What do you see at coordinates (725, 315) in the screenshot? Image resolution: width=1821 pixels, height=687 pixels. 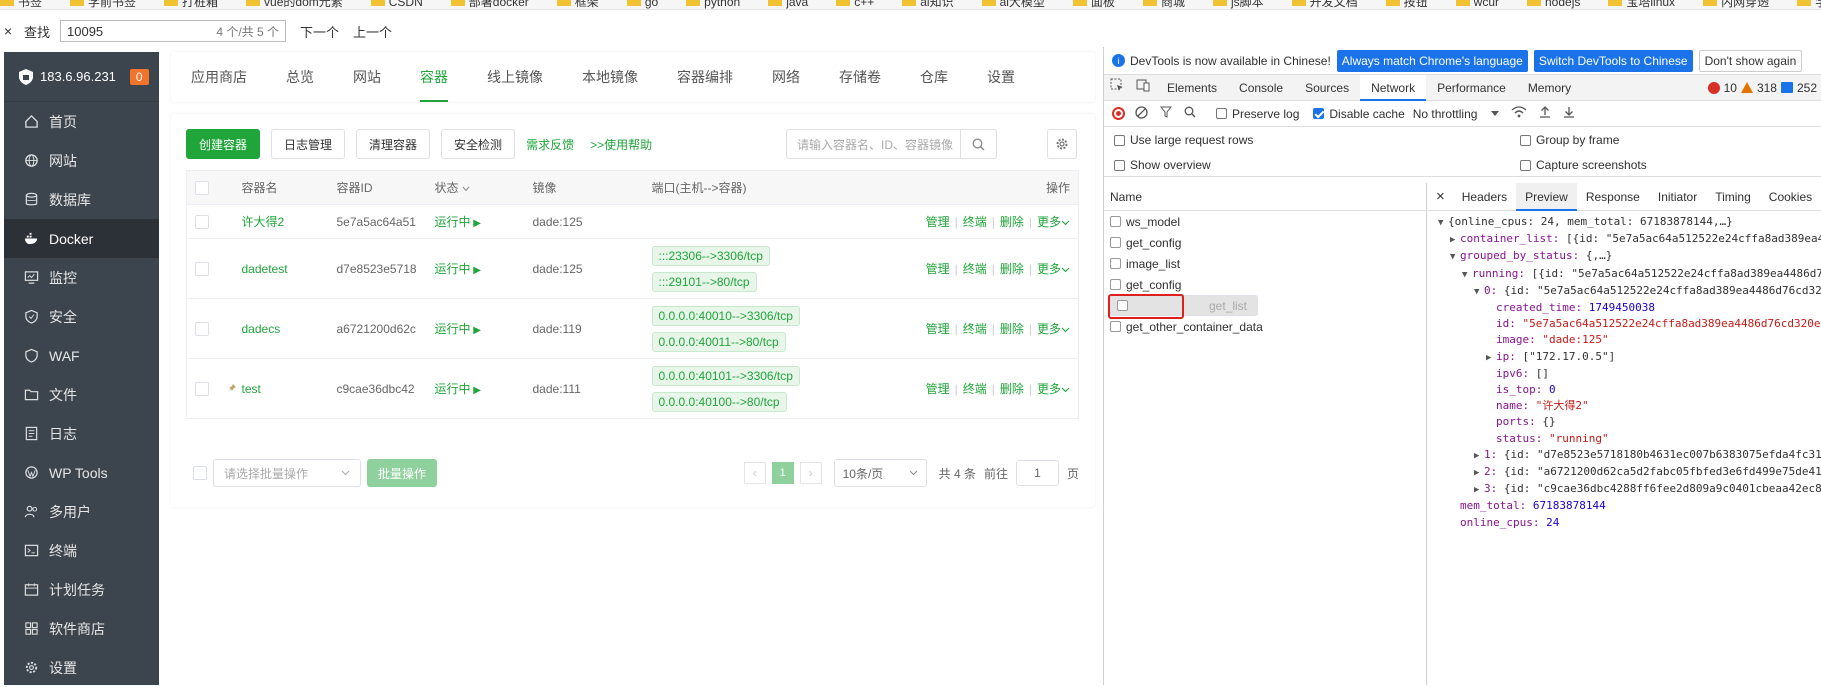 I see `port-mapping: 0.0.0.0:40010-->3306/tcp` at bounding box center [725, 315].